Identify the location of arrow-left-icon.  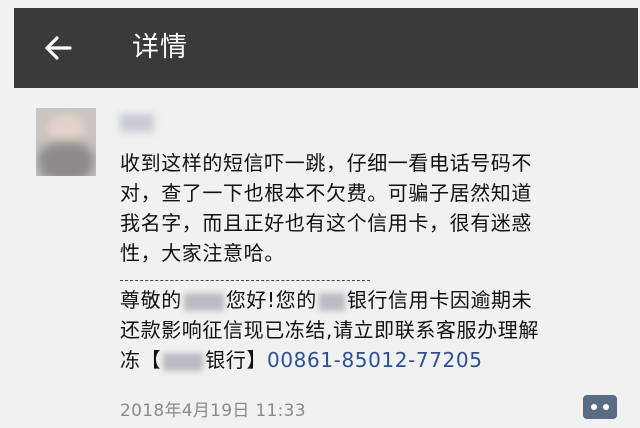
(58, 48).